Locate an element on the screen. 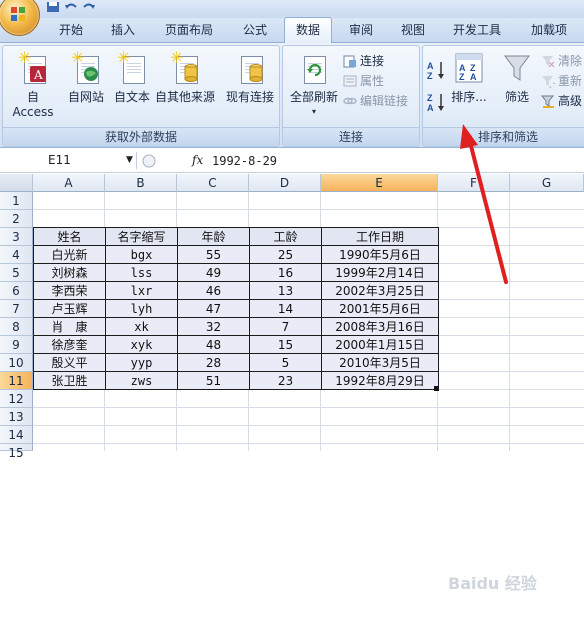 This screenshot has width=584, height=618. redo-icon is located at coordinates (89, 7).